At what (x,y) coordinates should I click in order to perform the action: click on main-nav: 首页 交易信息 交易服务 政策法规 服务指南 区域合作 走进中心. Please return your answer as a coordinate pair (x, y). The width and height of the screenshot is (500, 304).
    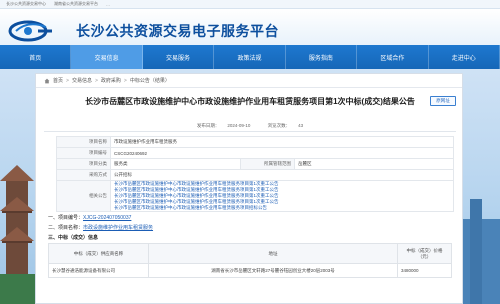
    Looking at the image, I should click on (250, 57).